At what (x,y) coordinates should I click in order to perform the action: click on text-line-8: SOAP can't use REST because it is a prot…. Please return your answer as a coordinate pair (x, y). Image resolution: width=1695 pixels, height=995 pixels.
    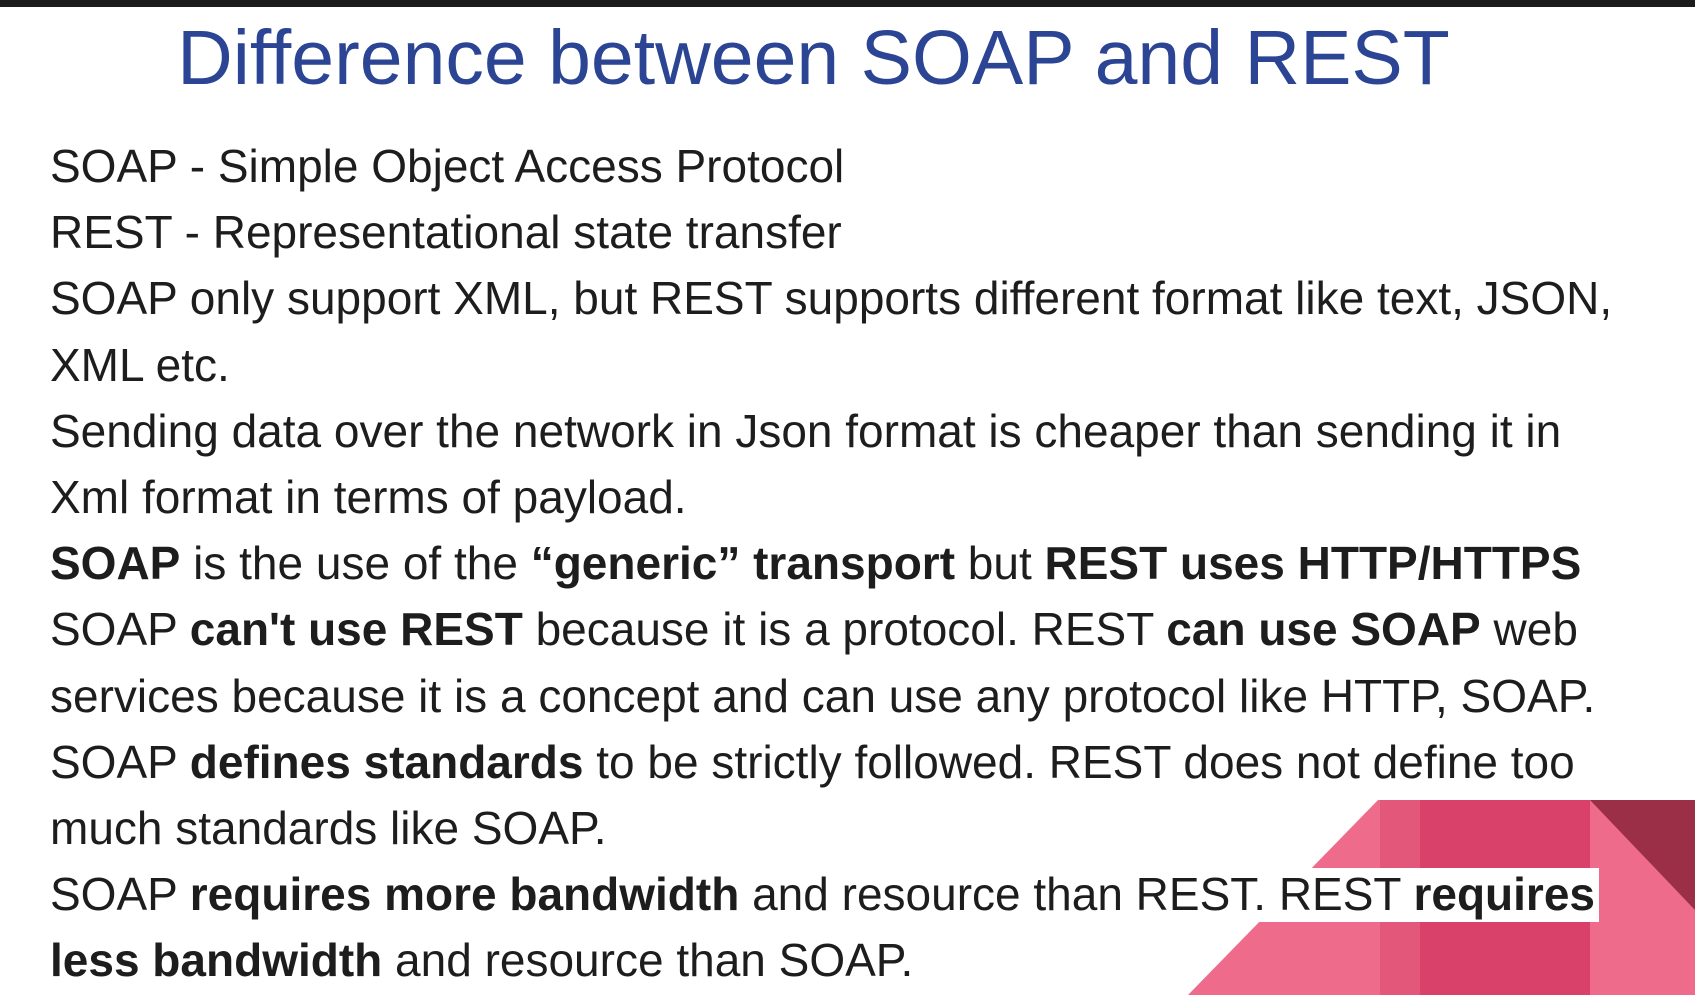
    Looking at the image, I should click on (870, 629).